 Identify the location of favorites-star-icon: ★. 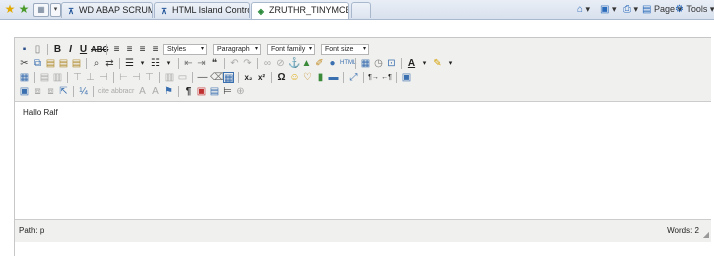
(10, 9).